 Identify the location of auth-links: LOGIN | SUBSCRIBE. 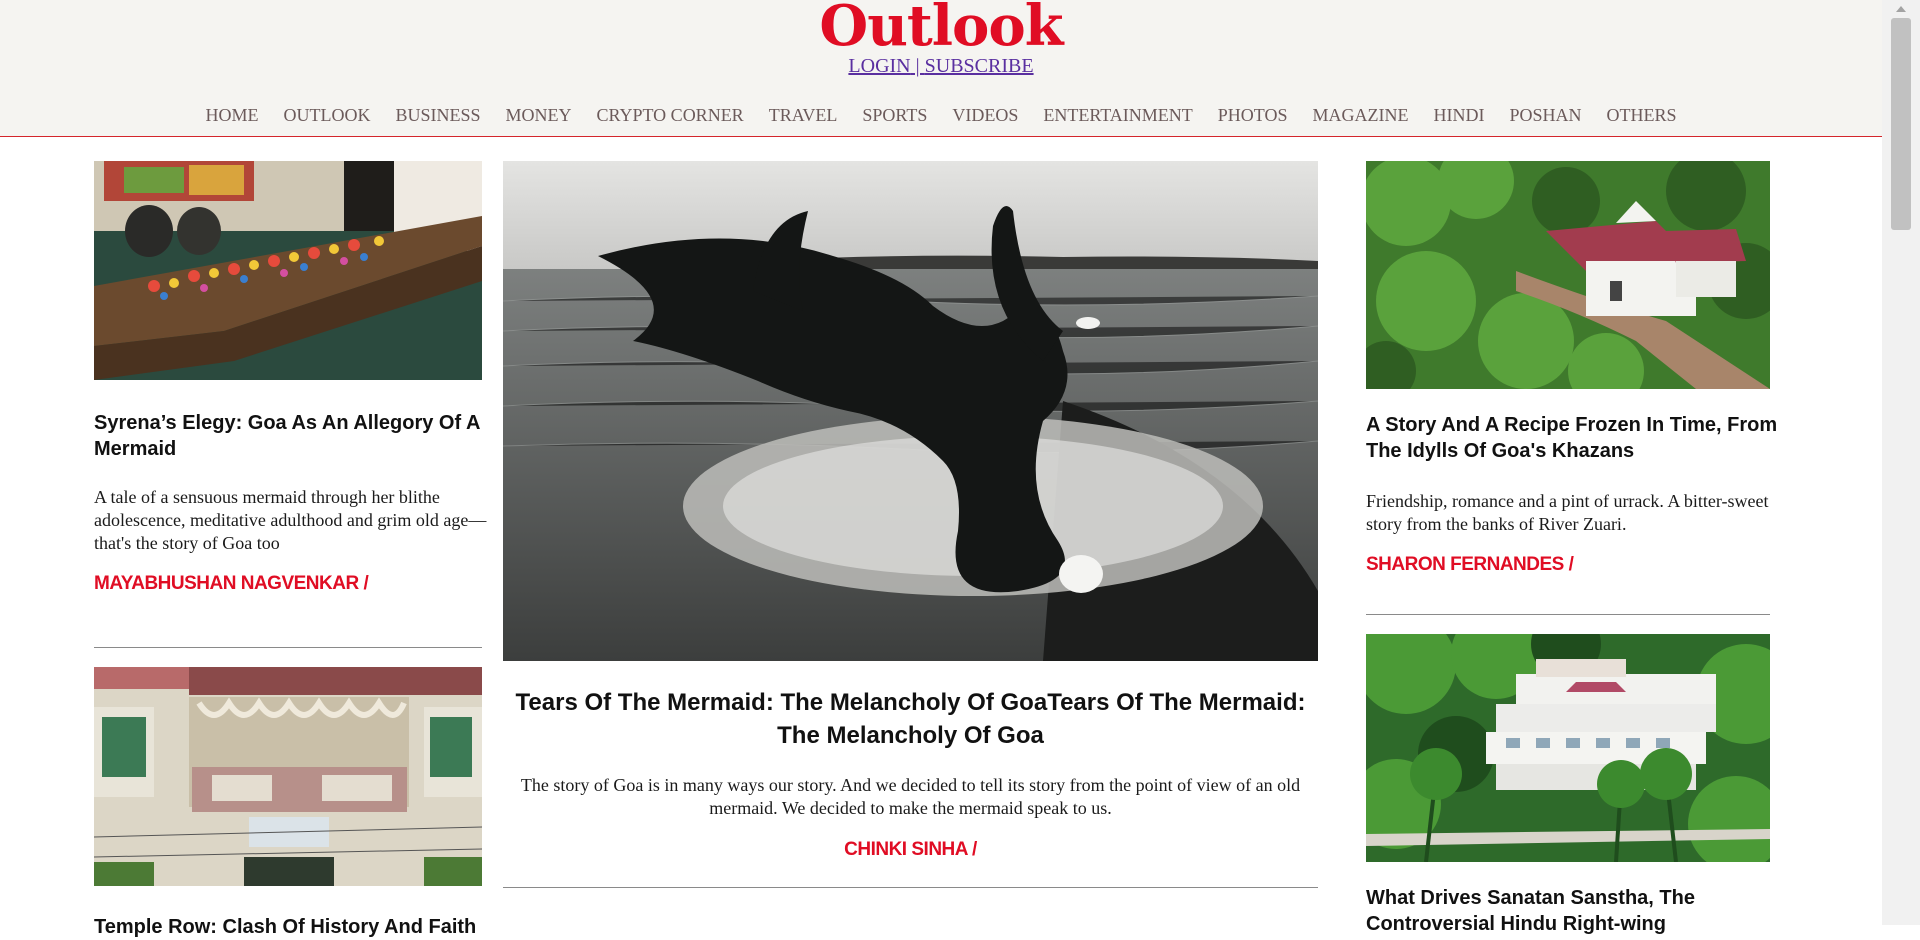
(941, 66).